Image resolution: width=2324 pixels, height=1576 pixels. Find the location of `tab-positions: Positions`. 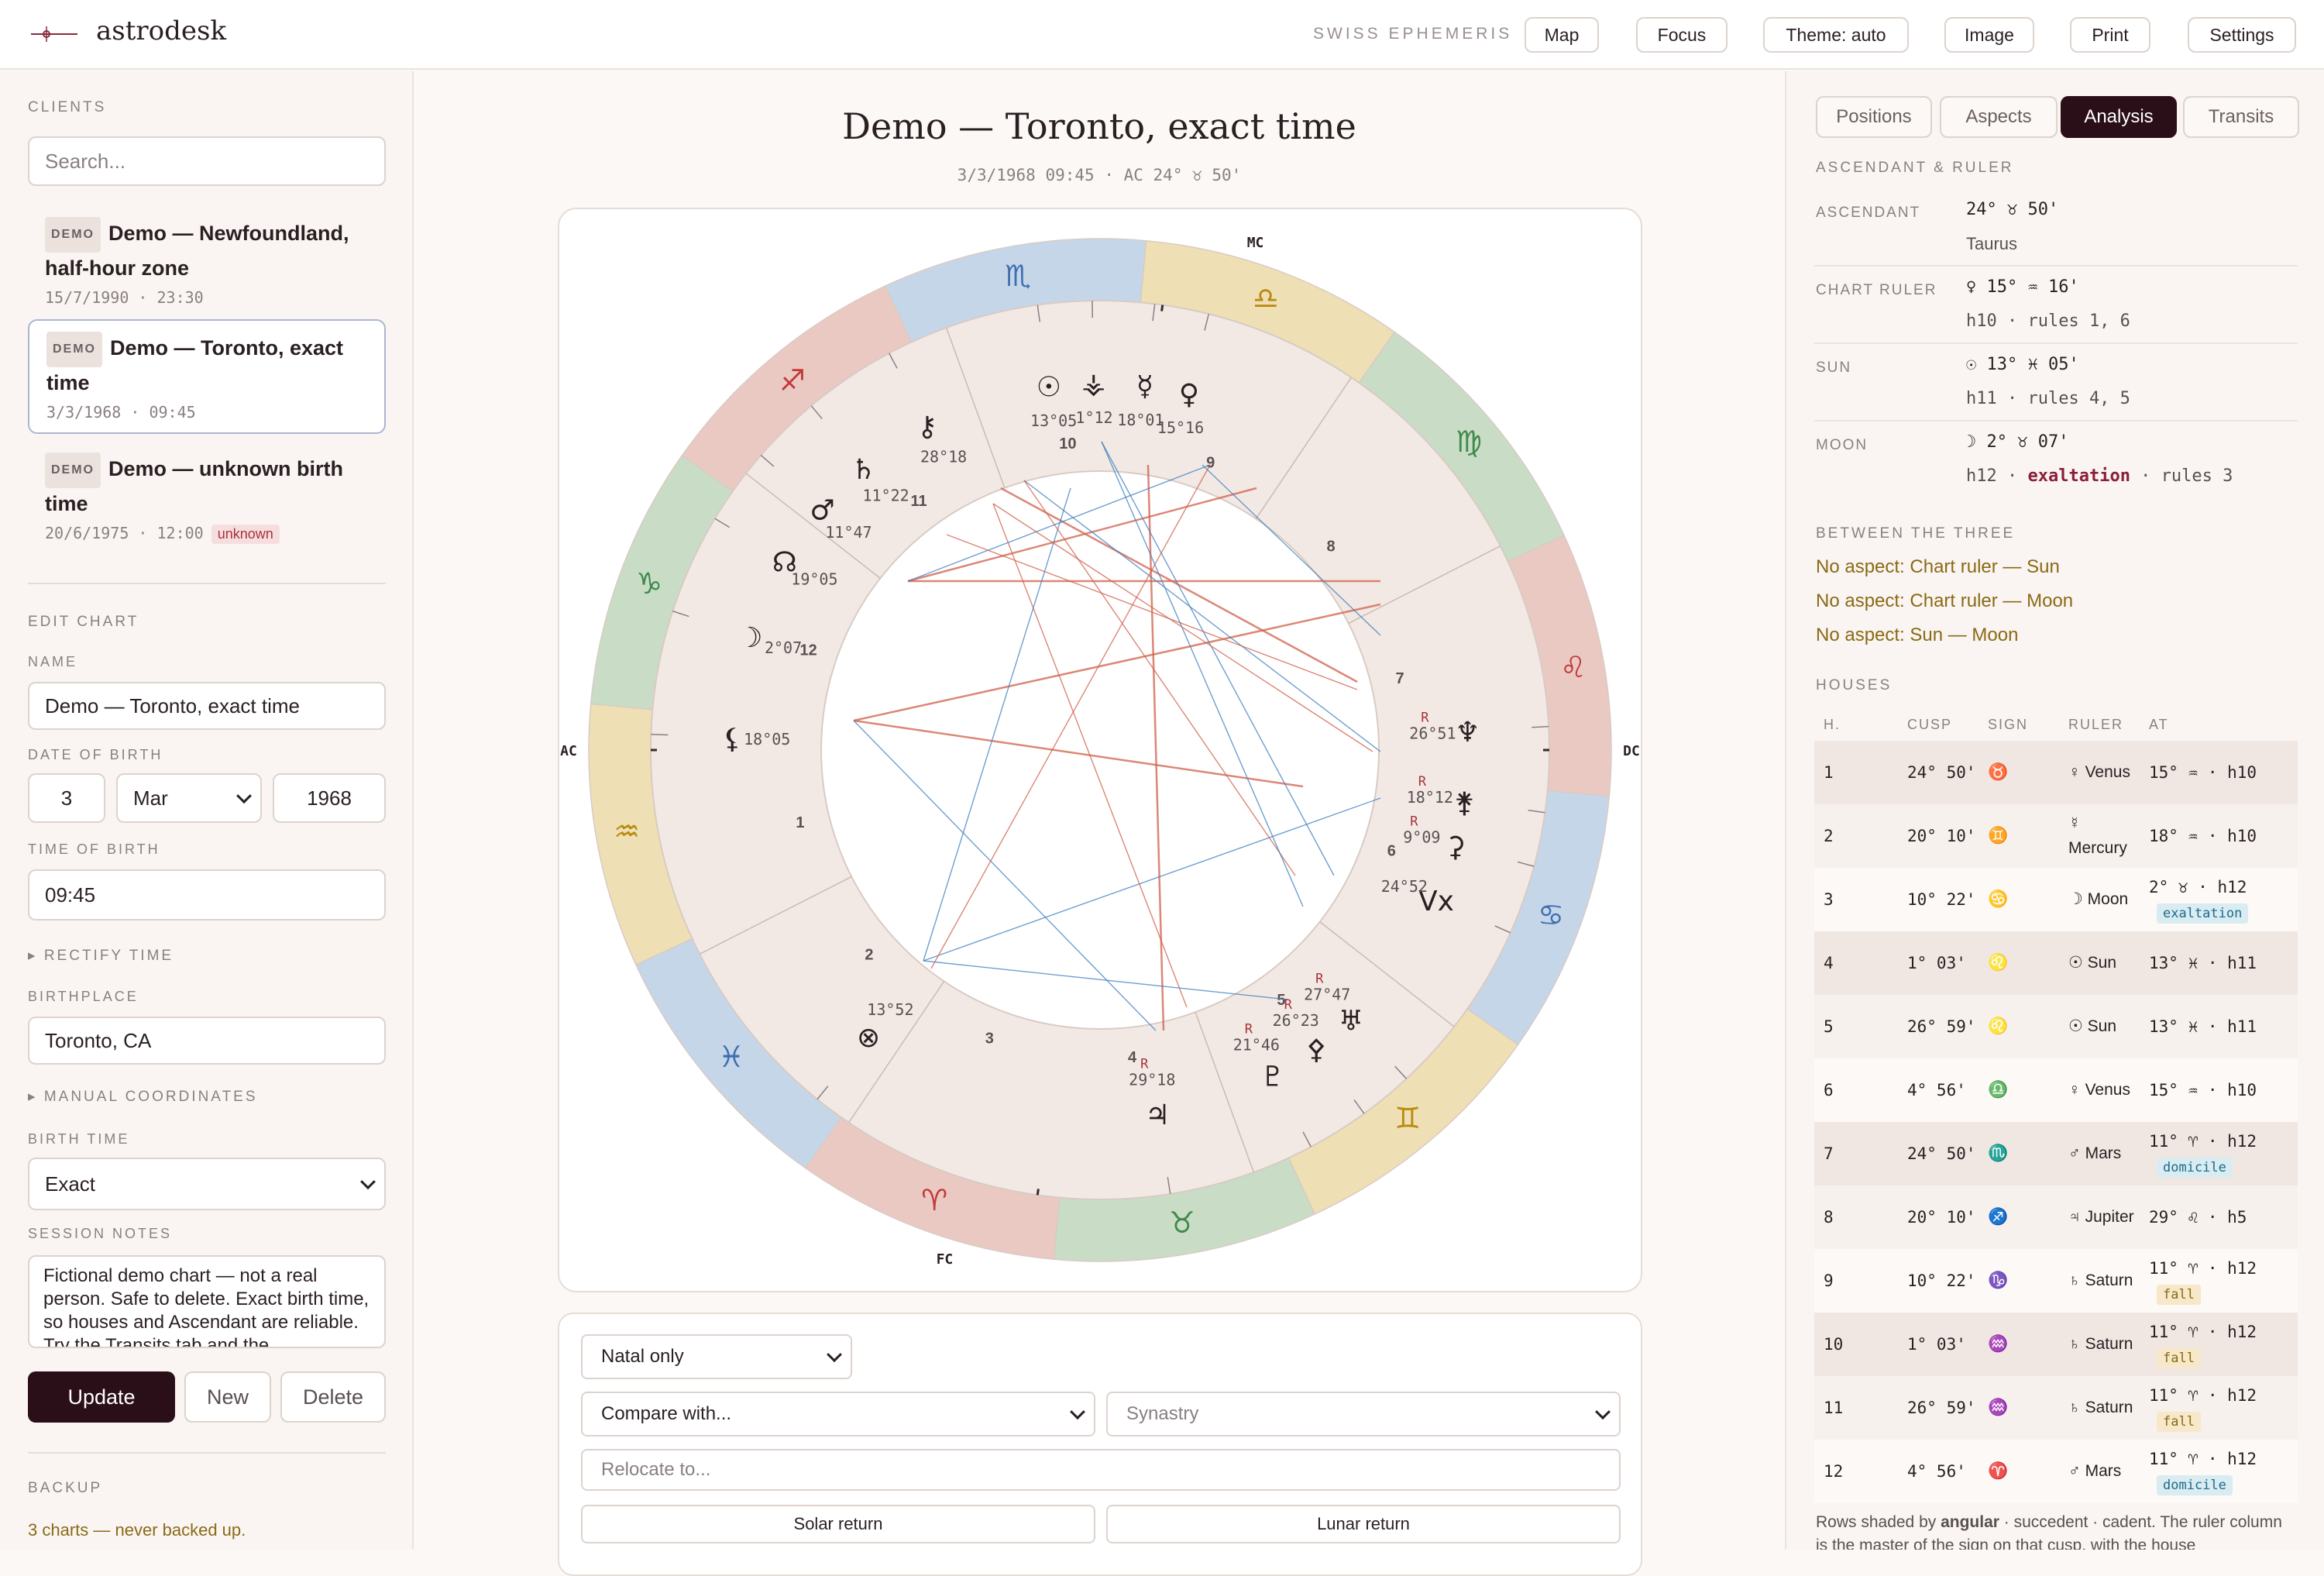

tab-positions: Positions is located at coordinates (1874, 117).